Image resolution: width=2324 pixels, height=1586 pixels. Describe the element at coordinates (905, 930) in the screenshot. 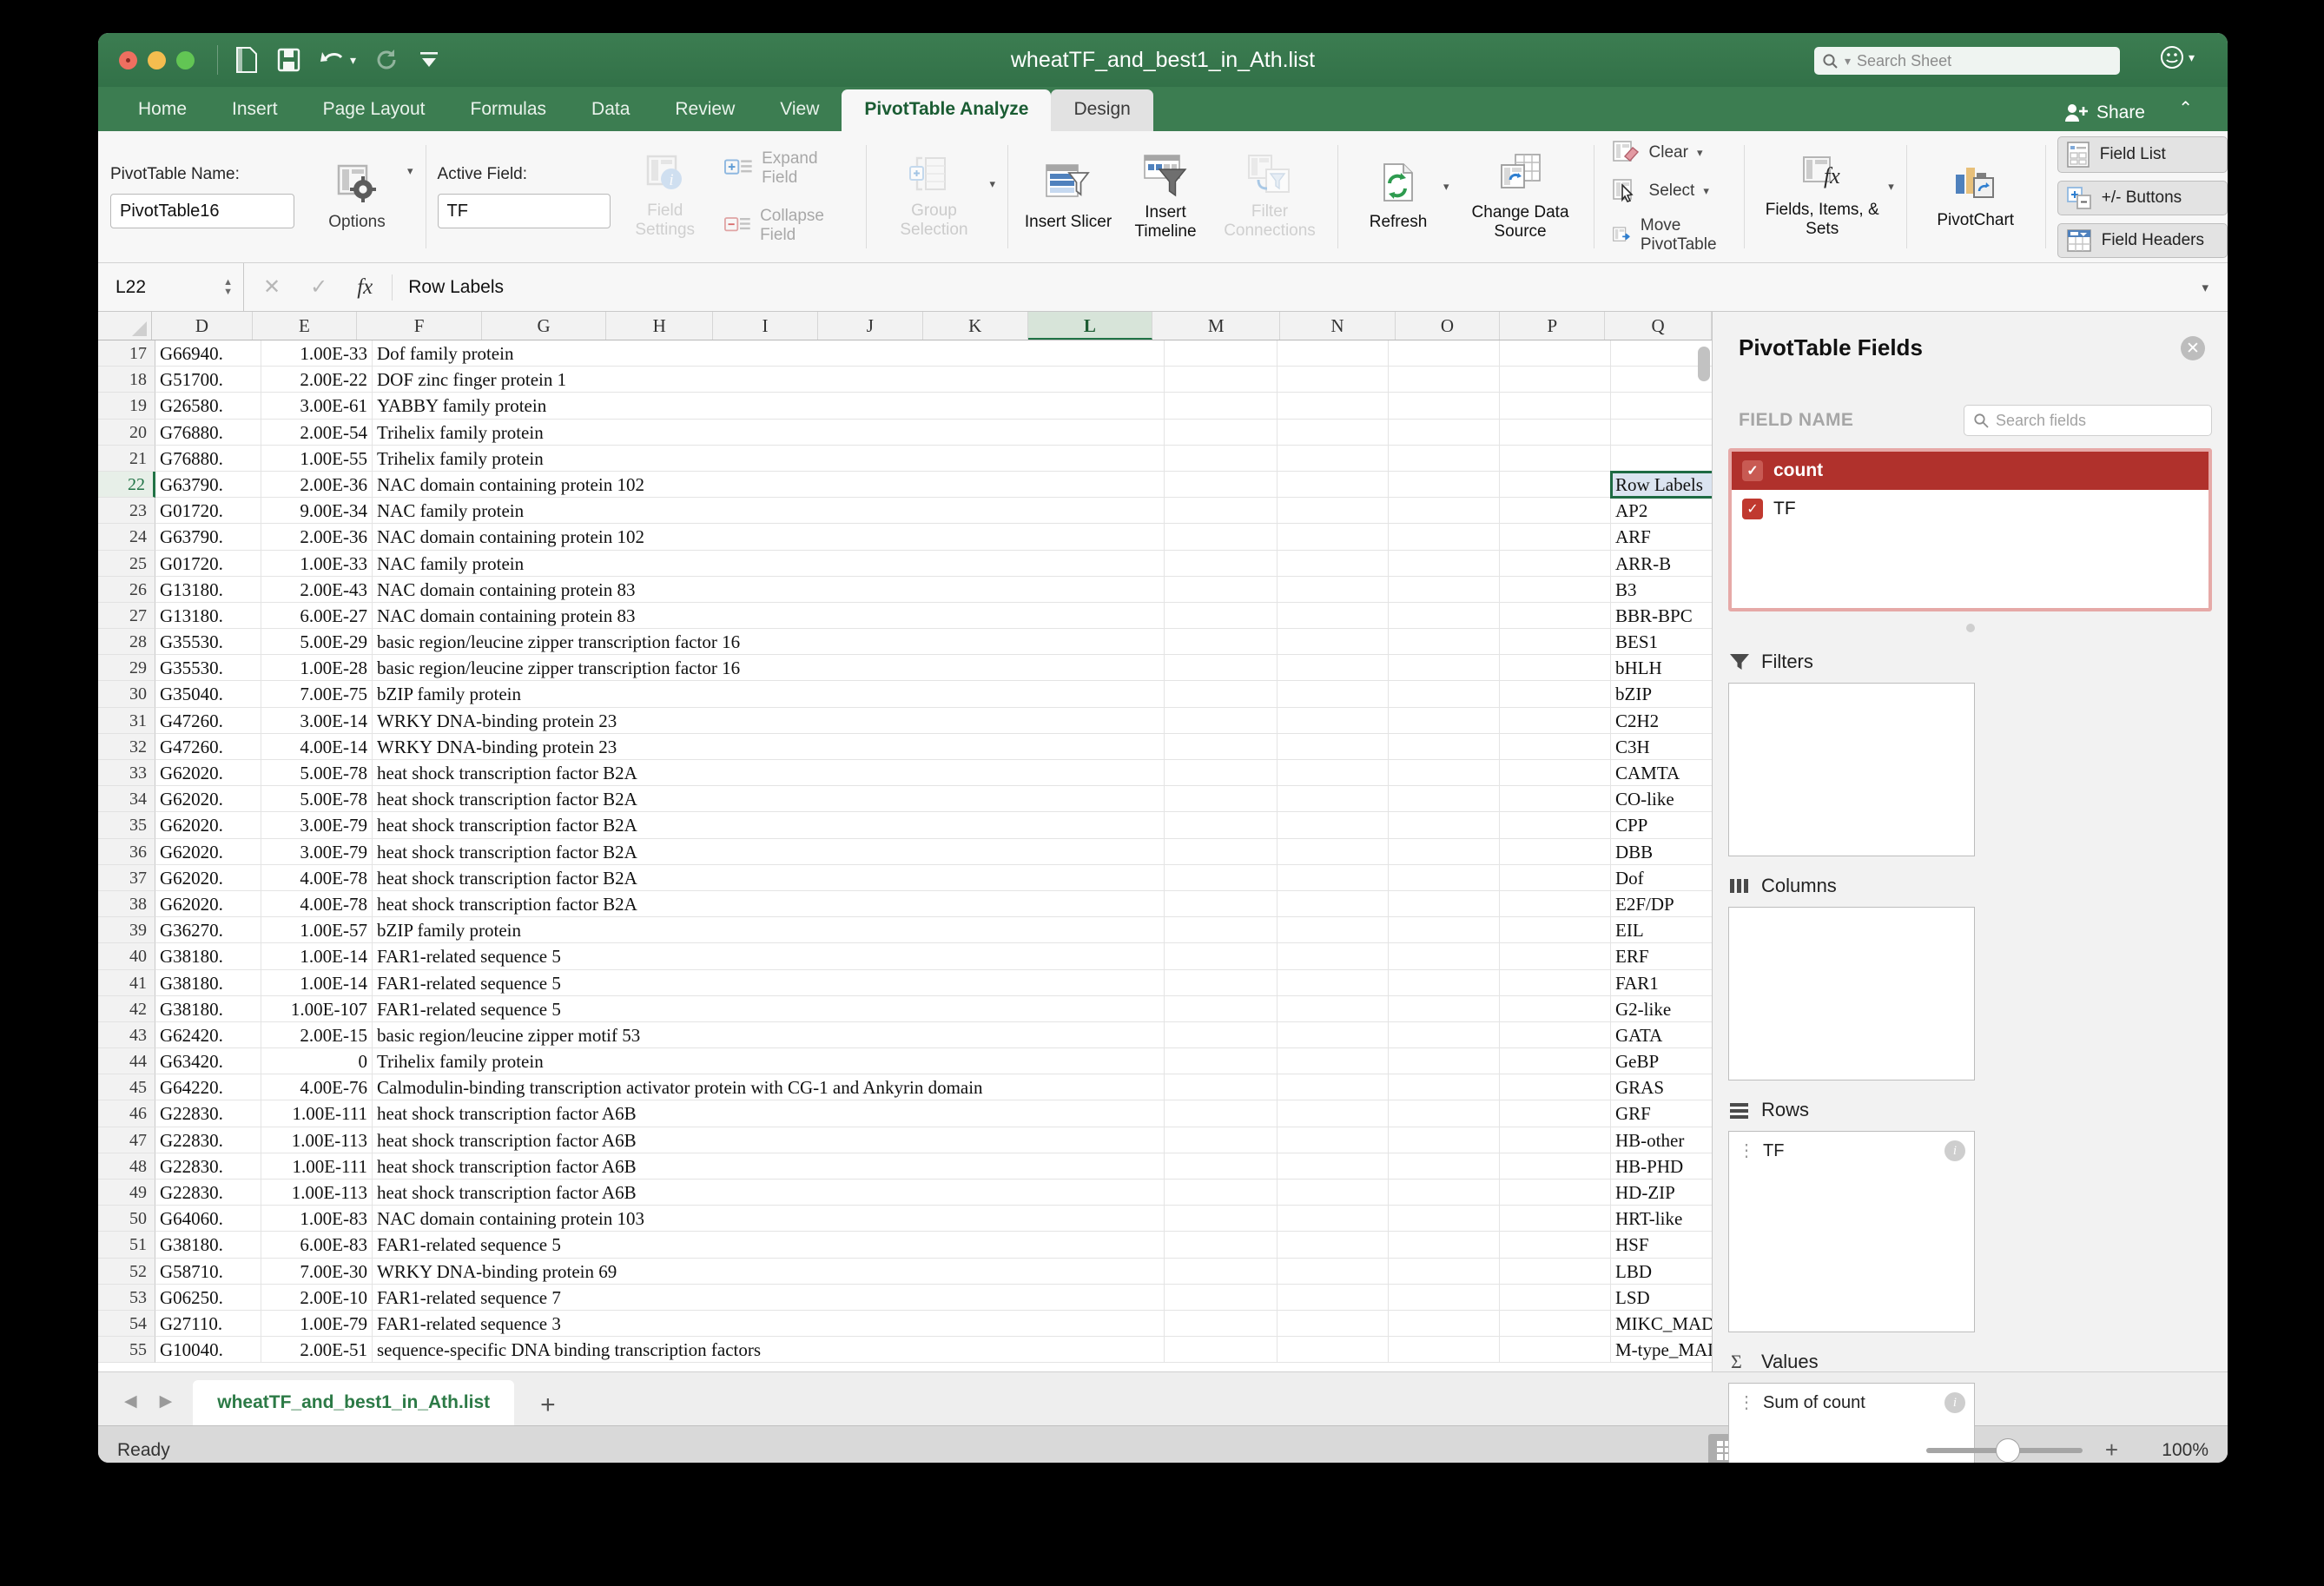

I see `grid-row: 39G36270.1.00E-57bZIP family proteinEIL5` at that location.